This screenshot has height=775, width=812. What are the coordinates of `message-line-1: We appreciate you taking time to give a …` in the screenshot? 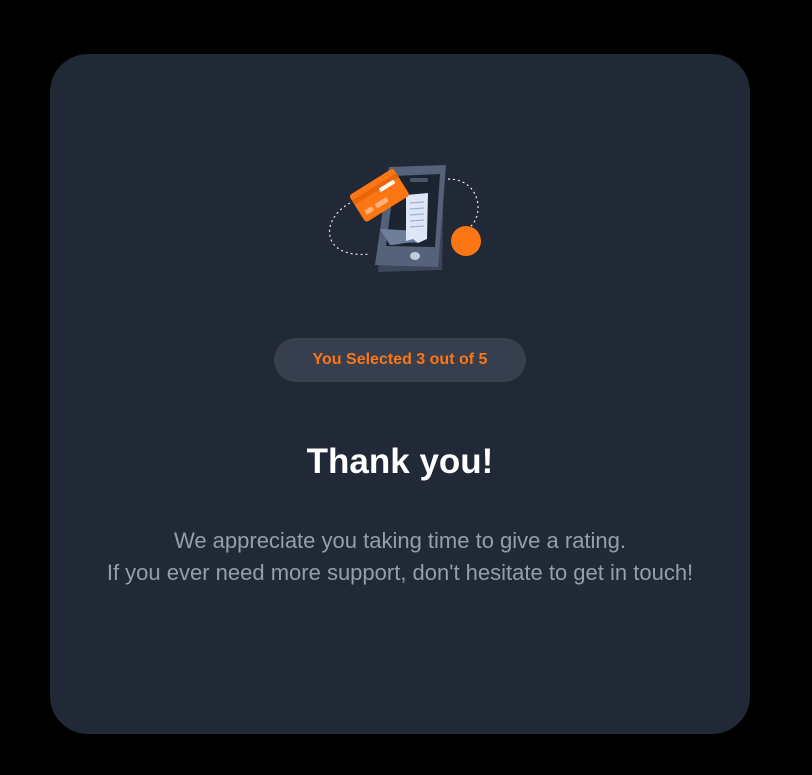 It's located at (400, 540).